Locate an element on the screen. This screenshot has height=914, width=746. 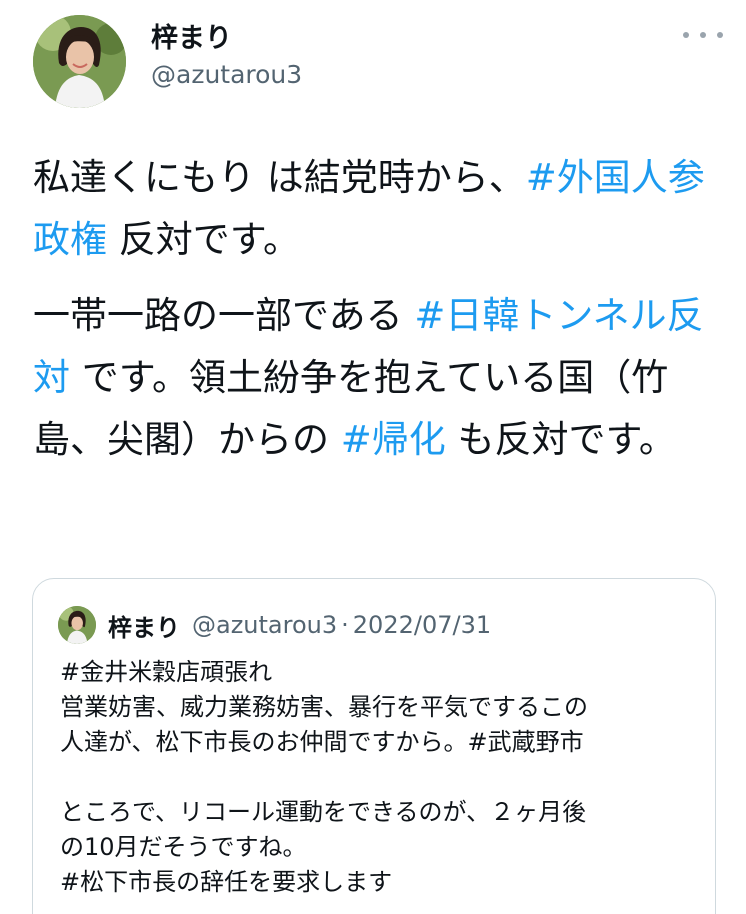
user-handle: @azutarou3 is located at coordinates (226, 75).